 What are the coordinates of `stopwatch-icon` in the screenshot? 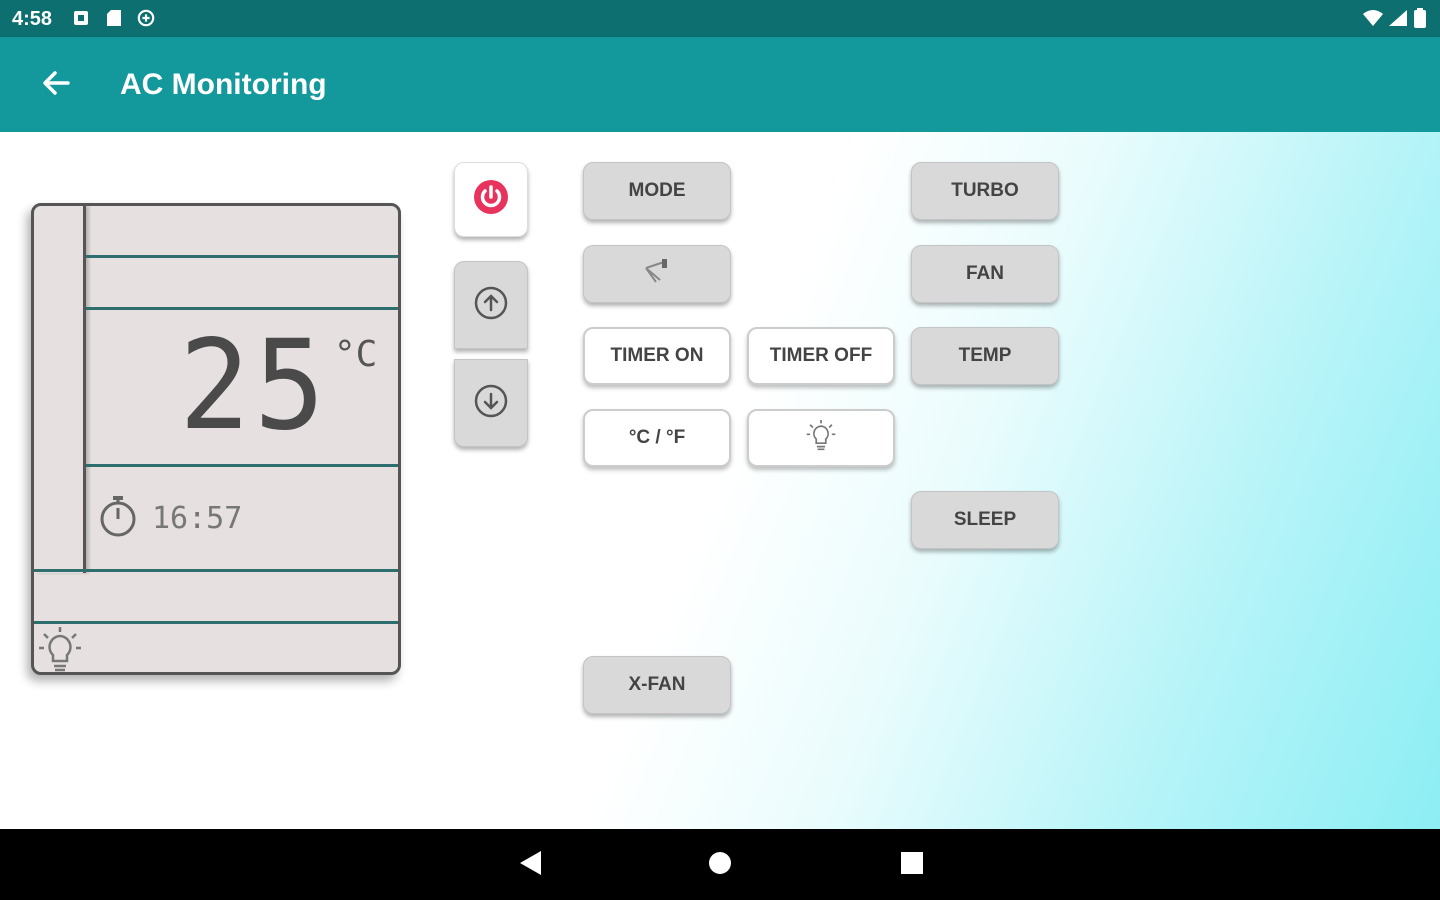 It's located at (118, 516).